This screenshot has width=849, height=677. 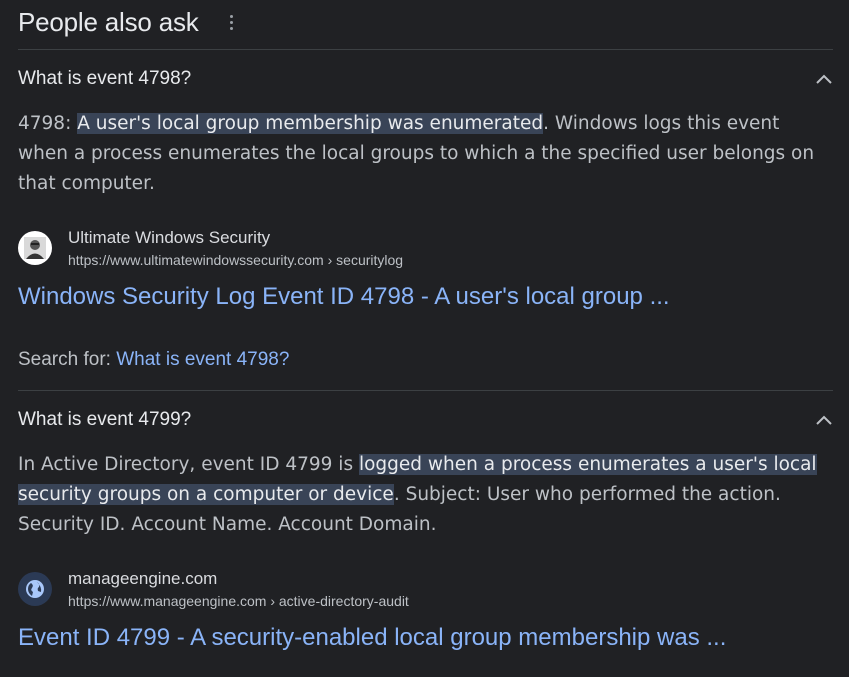 I want to click on globe-icon, so click(x=35, y=589).